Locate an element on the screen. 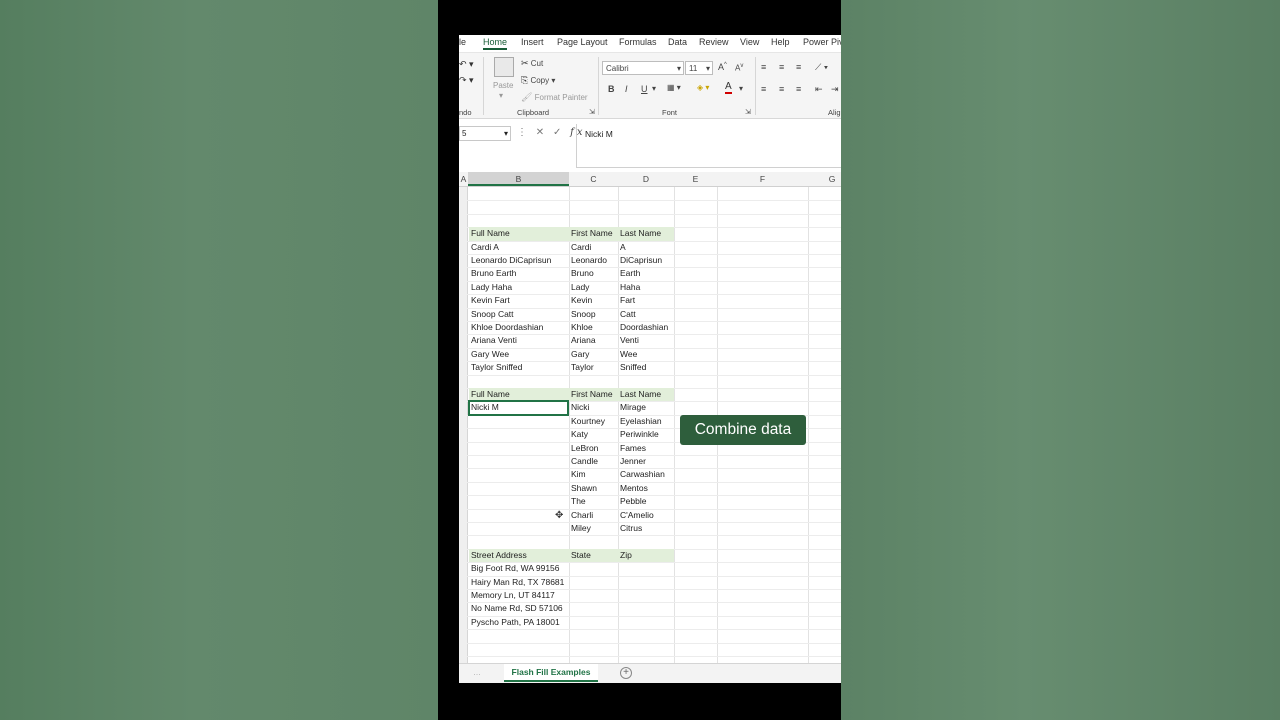 The image size is (1280, 720). table1-cell: Wee is located at coordinates (646, 354).